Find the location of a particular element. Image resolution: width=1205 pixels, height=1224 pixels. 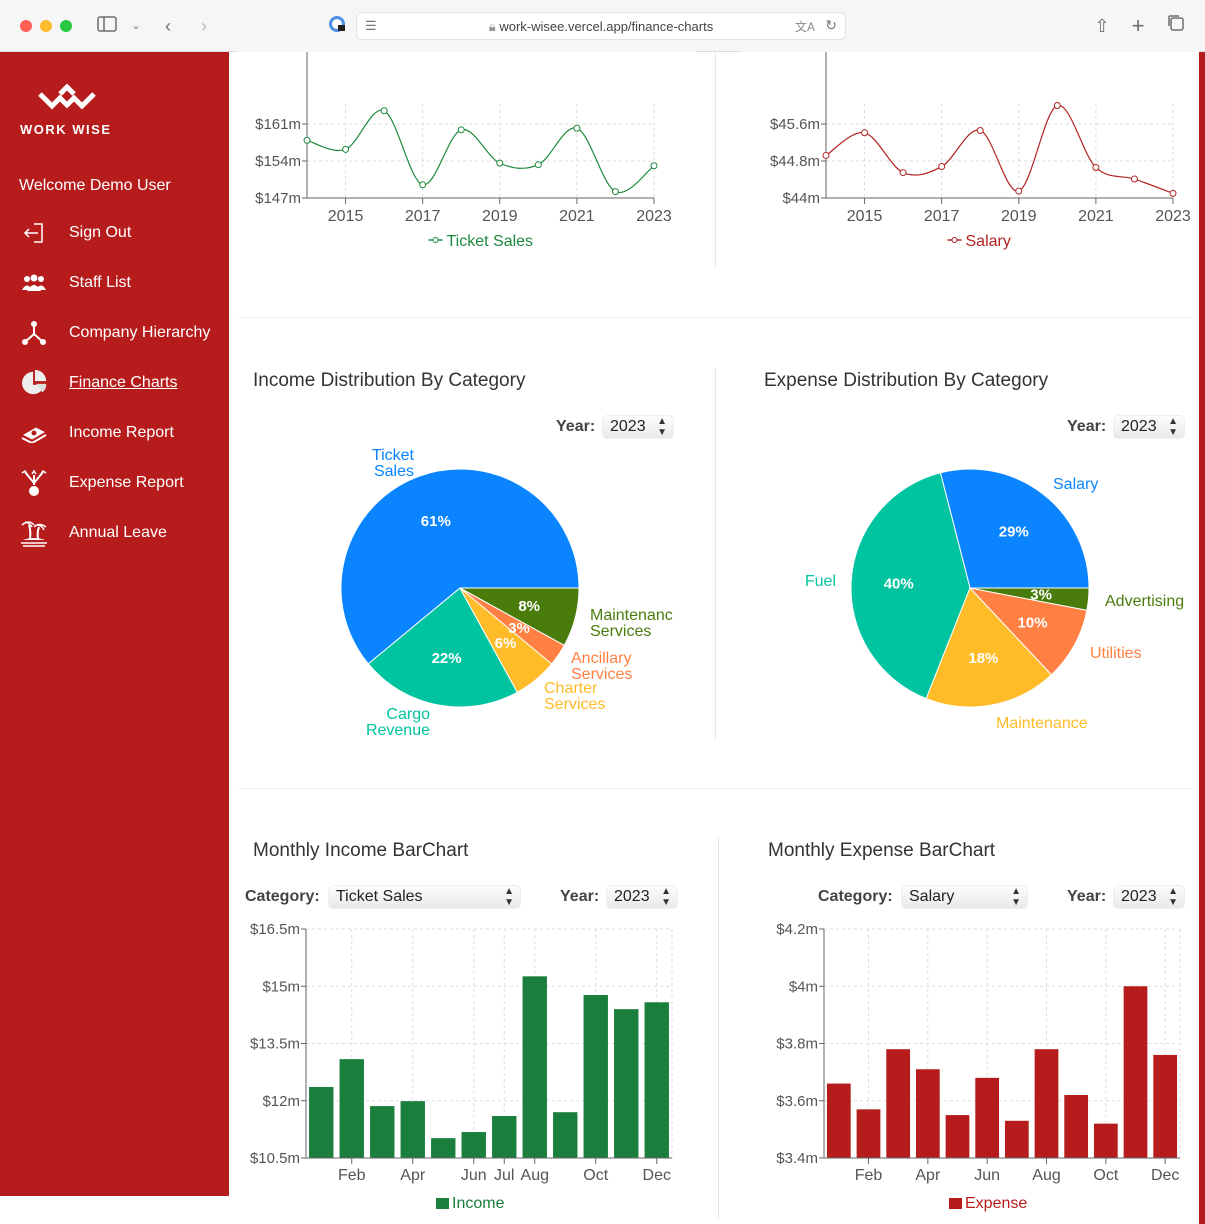

series-line is located at coordinates (480, 151).